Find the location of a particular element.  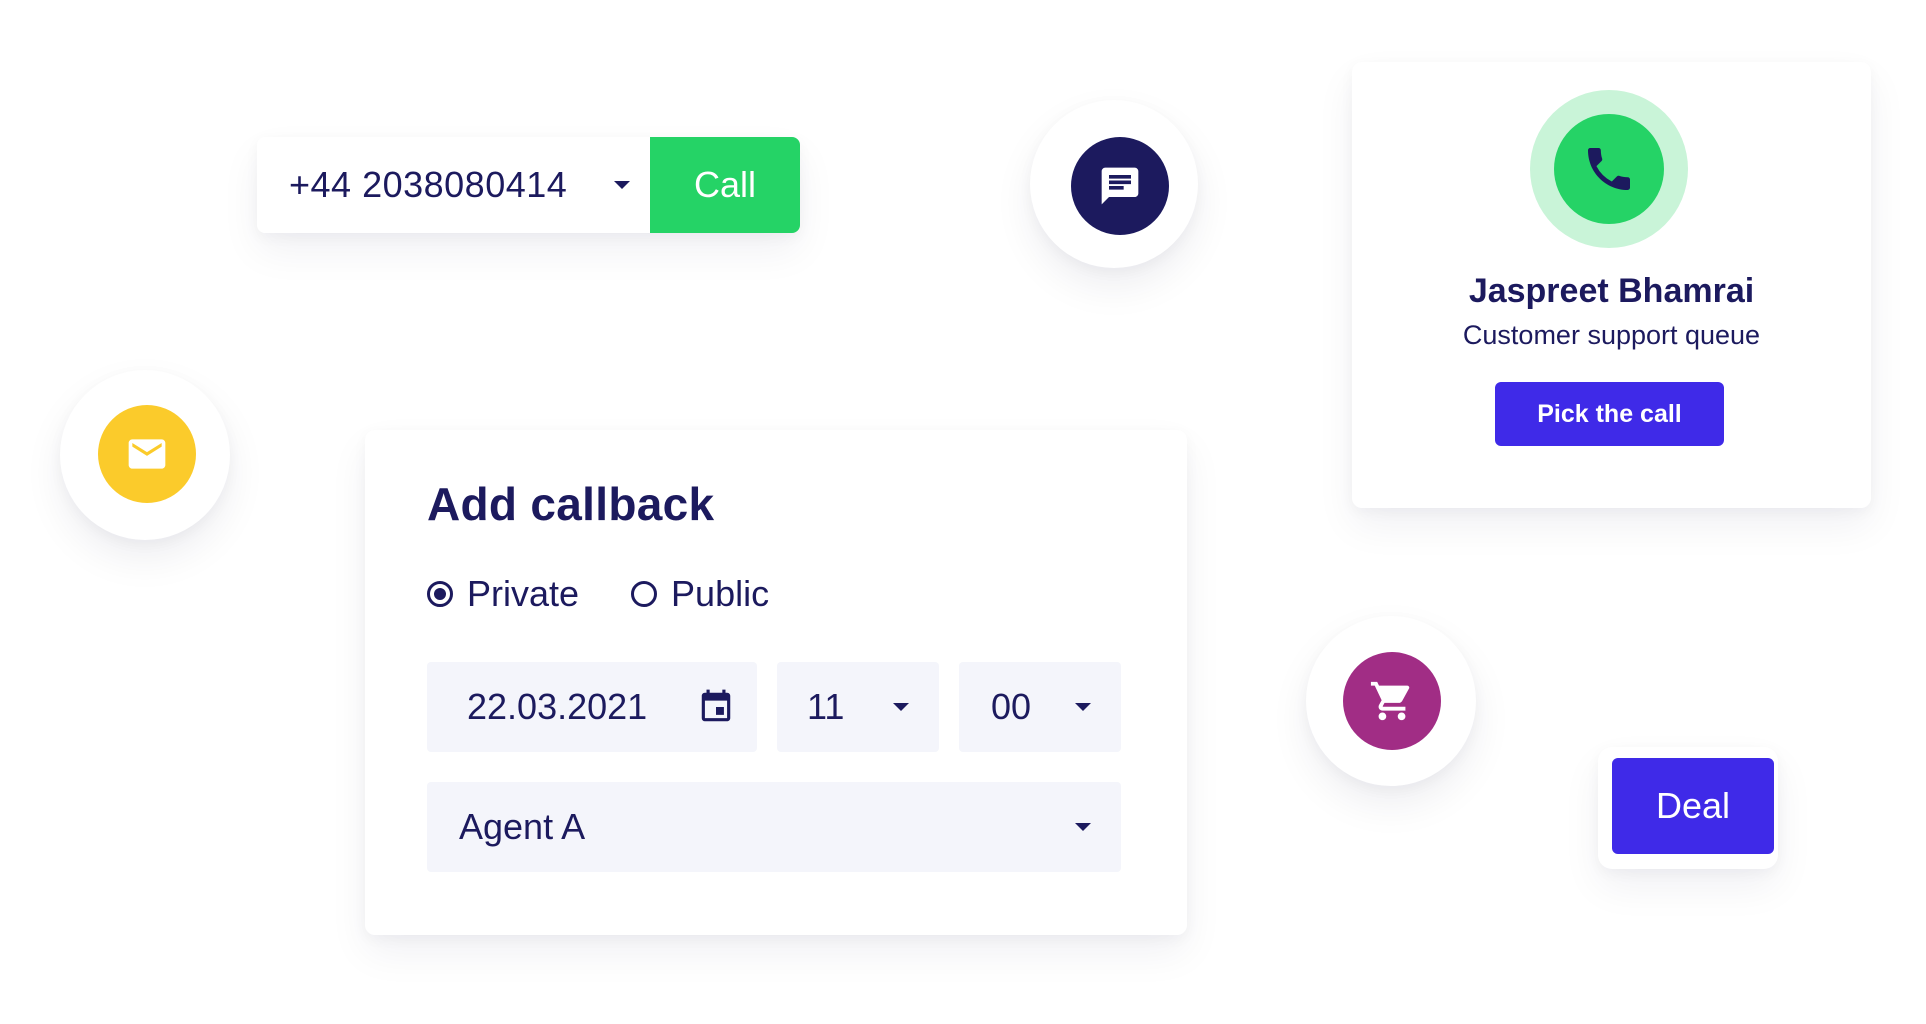

radio-public: Public is located at coordinates (700, 594).